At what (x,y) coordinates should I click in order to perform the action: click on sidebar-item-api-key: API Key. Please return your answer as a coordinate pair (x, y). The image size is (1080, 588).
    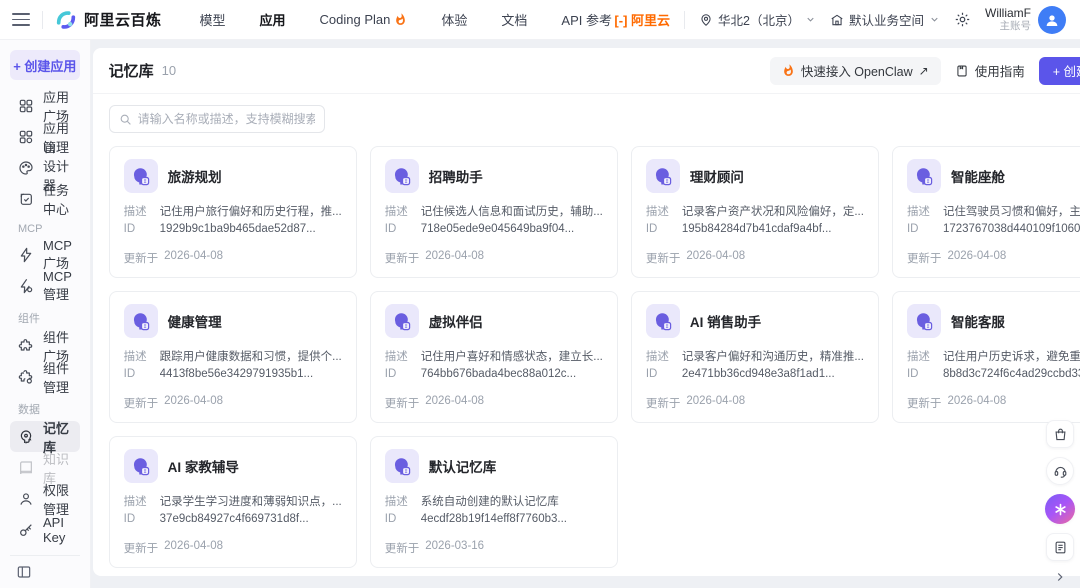
    Looking at the image, I should click on (45, 529).